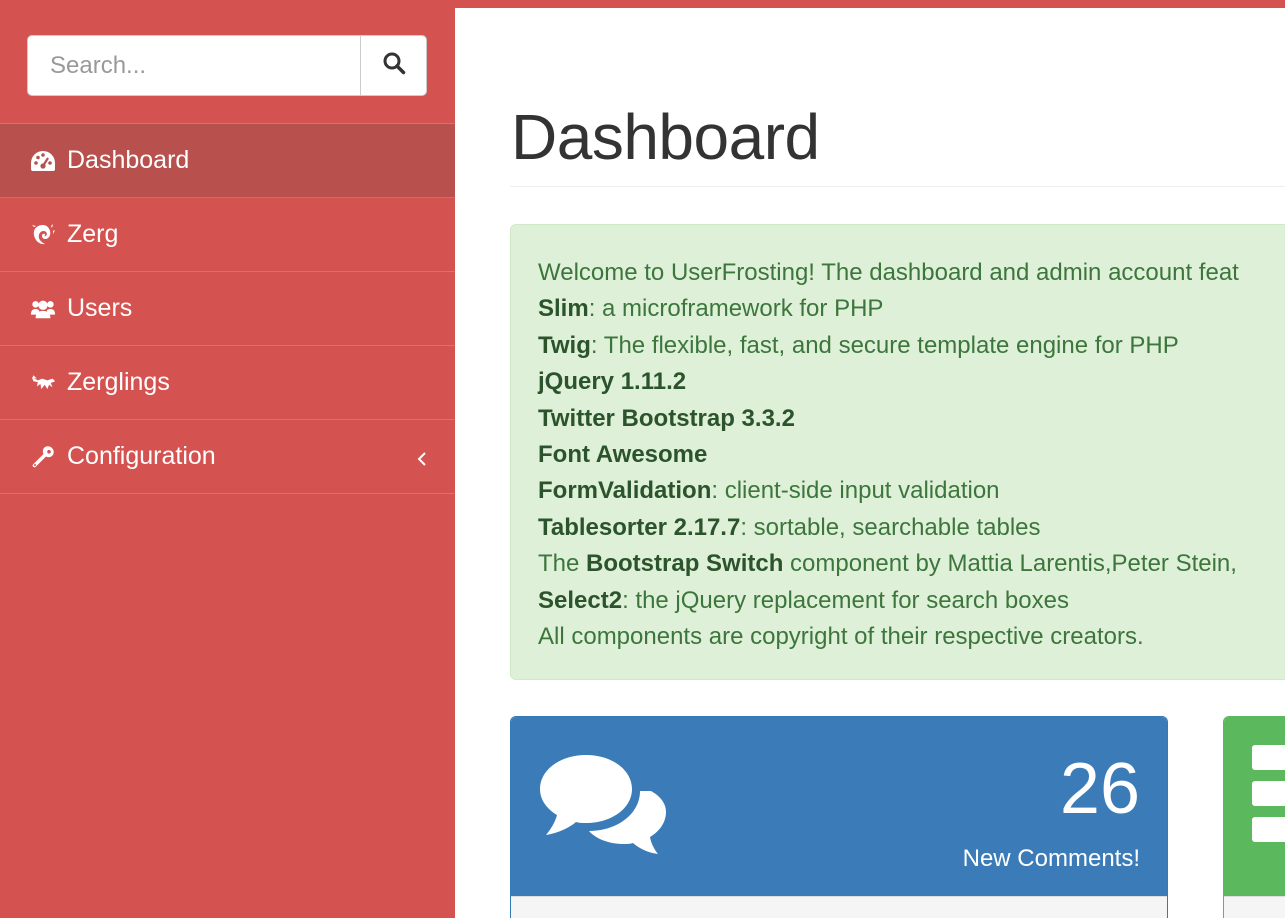  What do you see at coordinates (43, 383) in the screenshot?
I see `zergling-icon` at bounding box center [43, 383].